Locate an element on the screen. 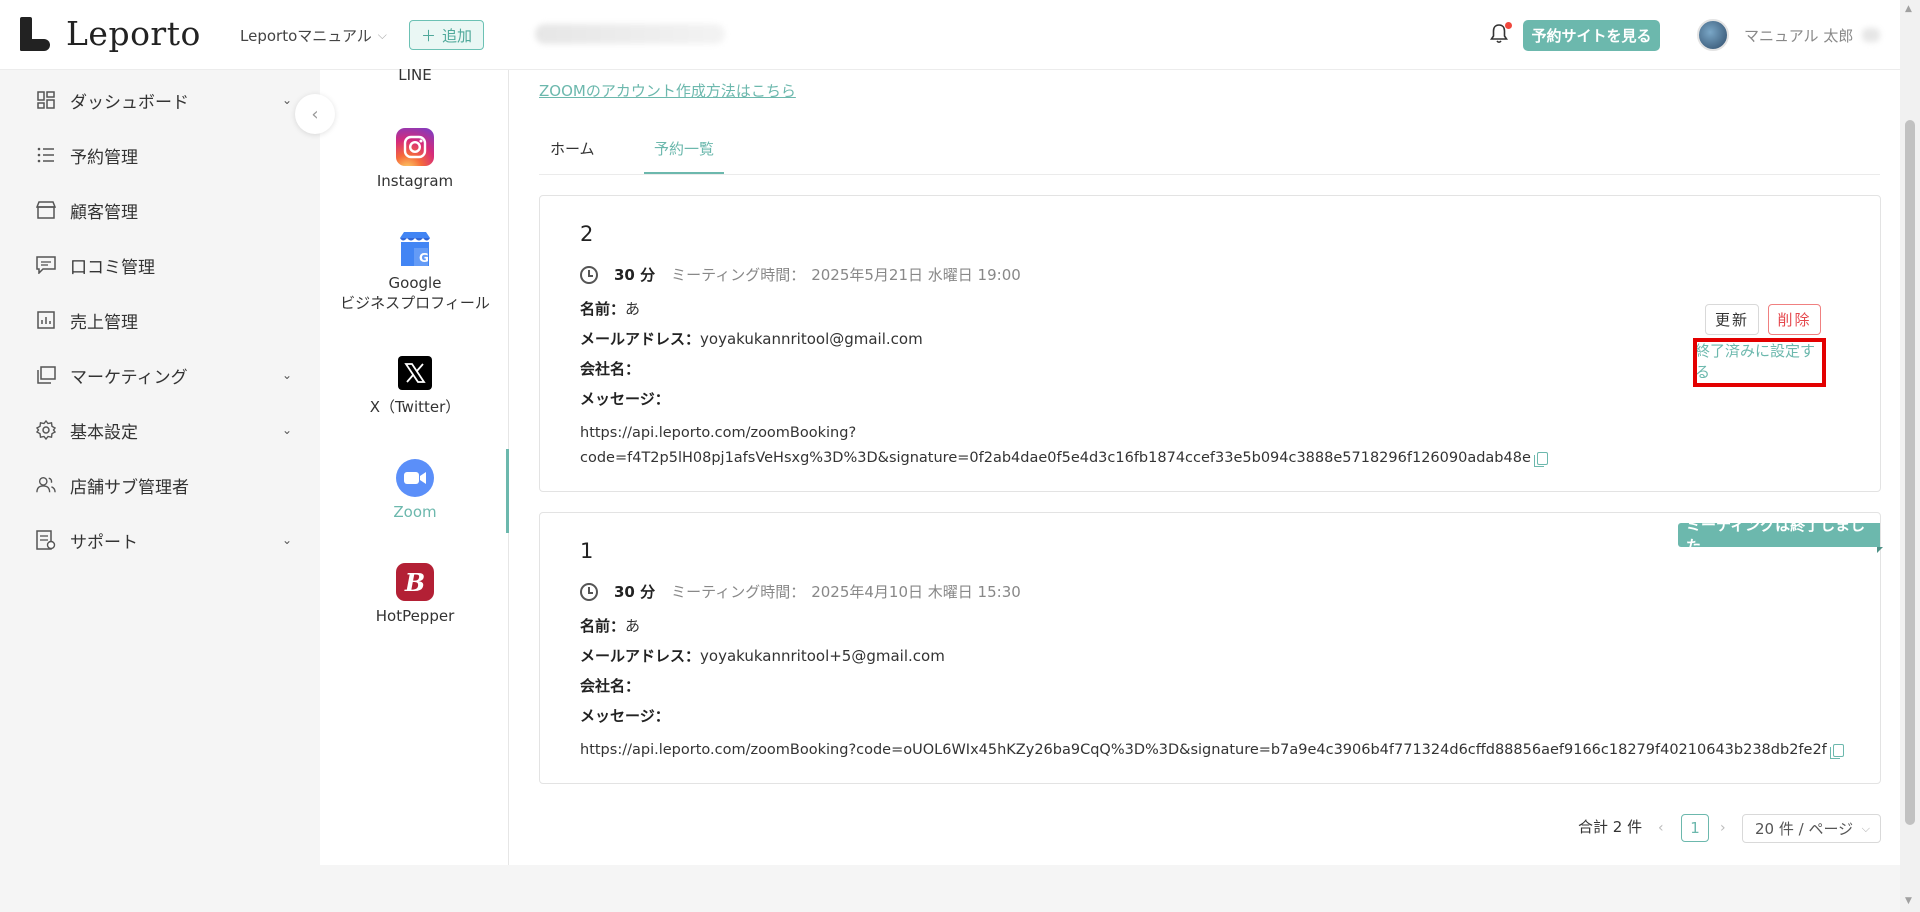 The image size is (1920, 912). sidebar-item-marketing: マーケティング ⌄ is located at coordinates (164, 375).